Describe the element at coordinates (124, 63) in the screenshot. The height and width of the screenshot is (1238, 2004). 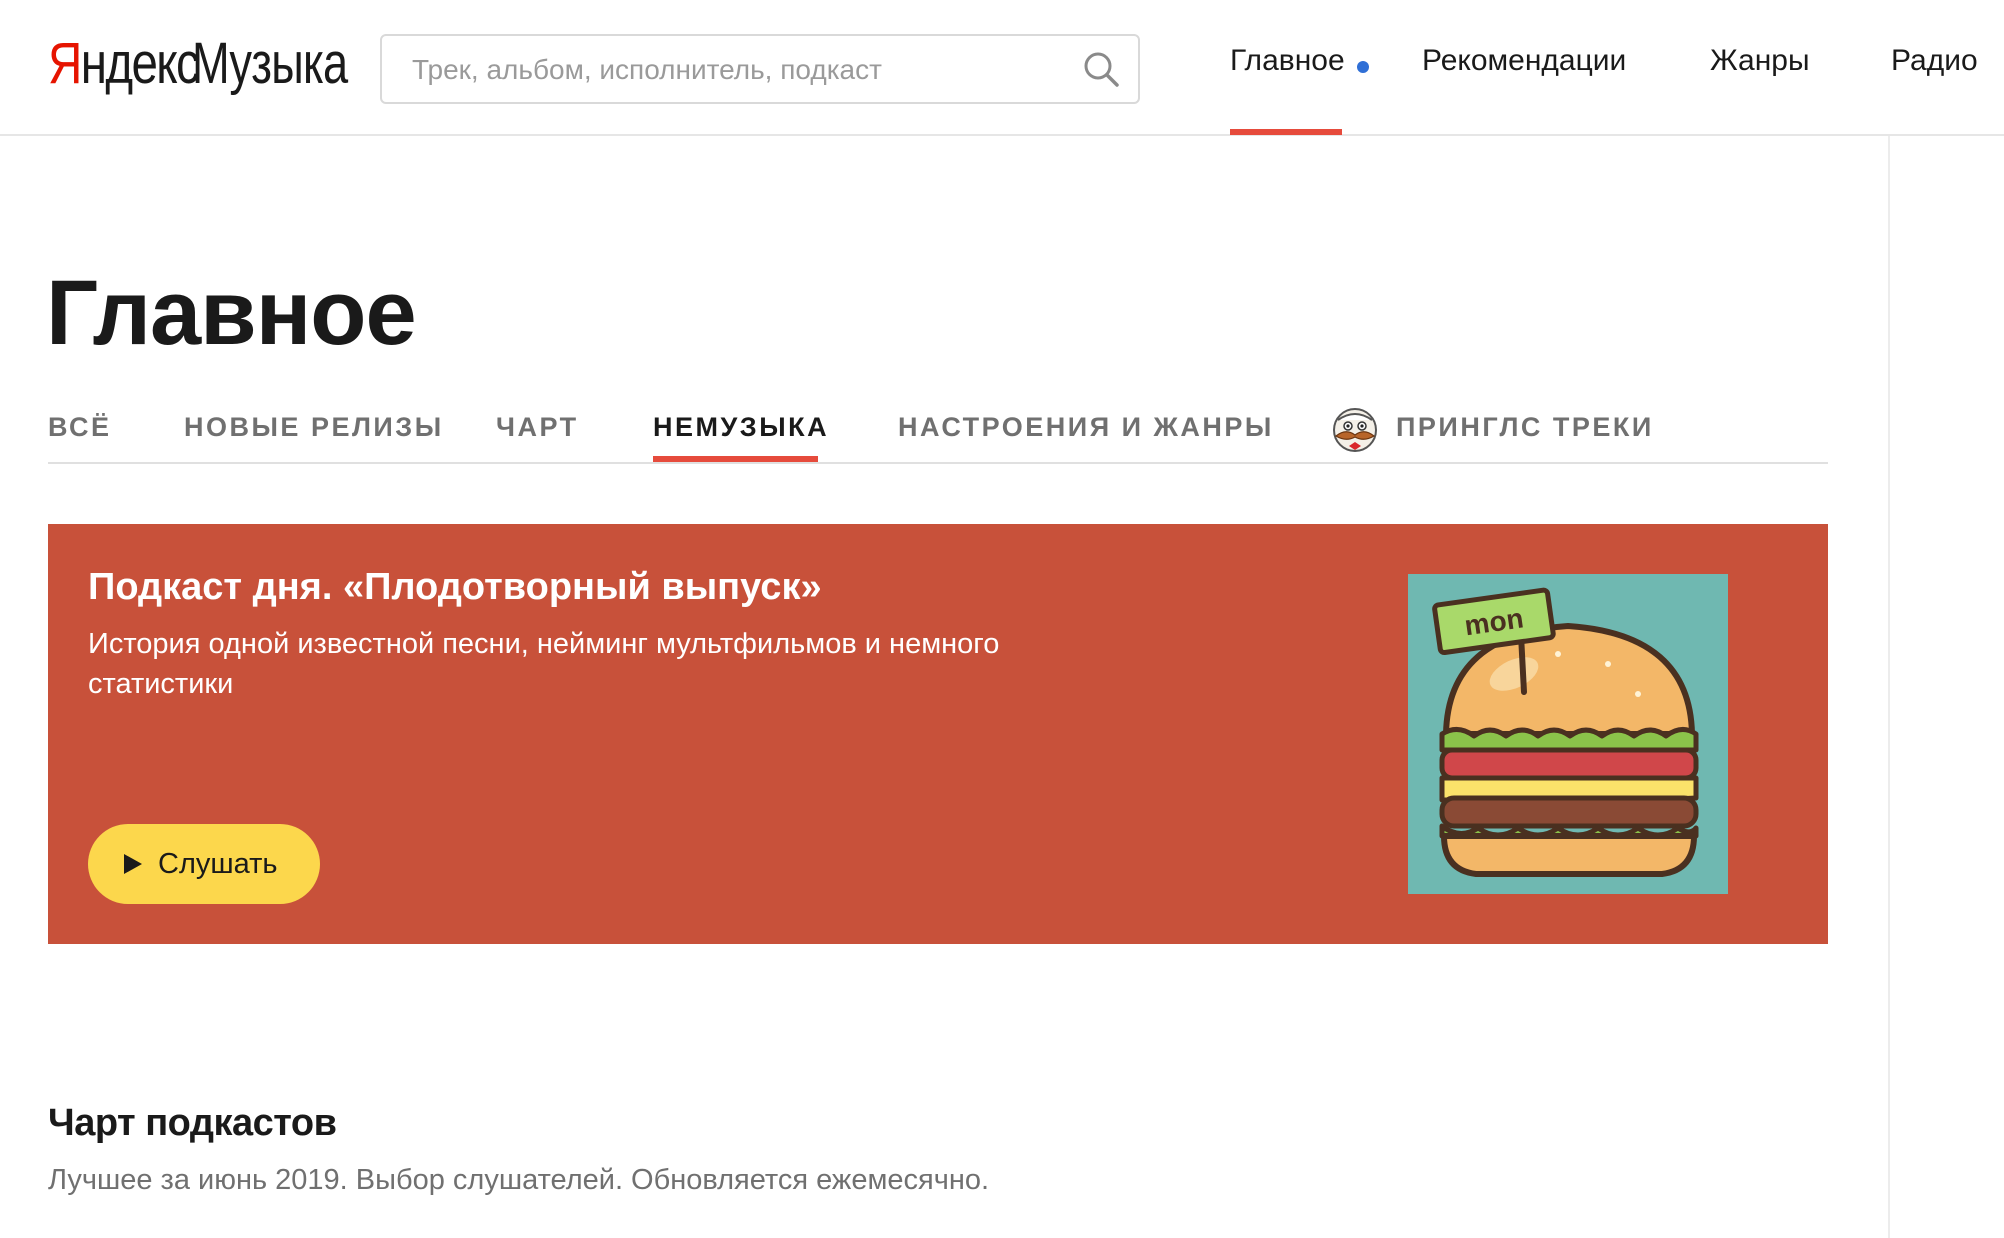
I see `logo-yandex-text: Яндекс` at that location.